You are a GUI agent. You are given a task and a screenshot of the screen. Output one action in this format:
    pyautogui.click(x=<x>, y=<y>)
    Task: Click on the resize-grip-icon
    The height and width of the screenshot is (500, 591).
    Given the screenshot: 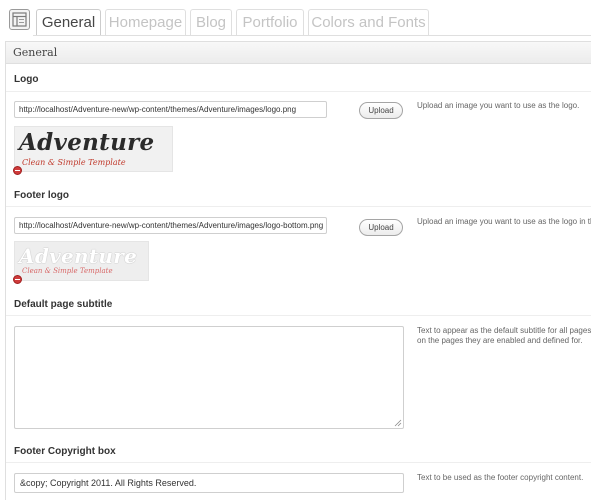 What is the action you would take?
    pyautogui.click(x=398, y=423)
    